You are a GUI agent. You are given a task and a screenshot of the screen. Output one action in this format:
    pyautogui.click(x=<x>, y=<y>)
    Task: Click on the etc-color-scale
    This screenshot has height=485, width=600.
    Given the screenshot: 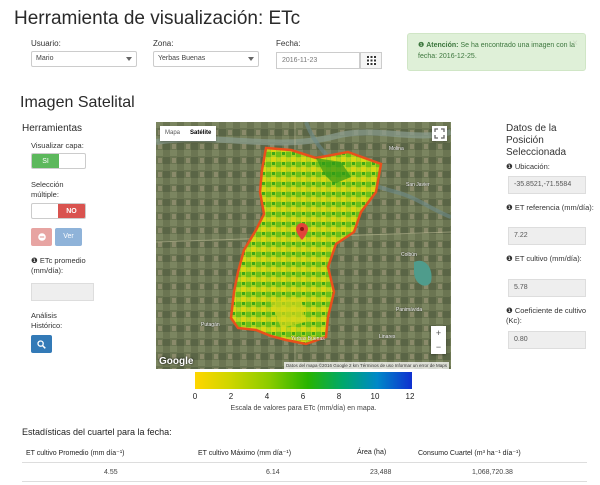 What is the action you would take?
    pyautogui.click(x=303, y=380)
    